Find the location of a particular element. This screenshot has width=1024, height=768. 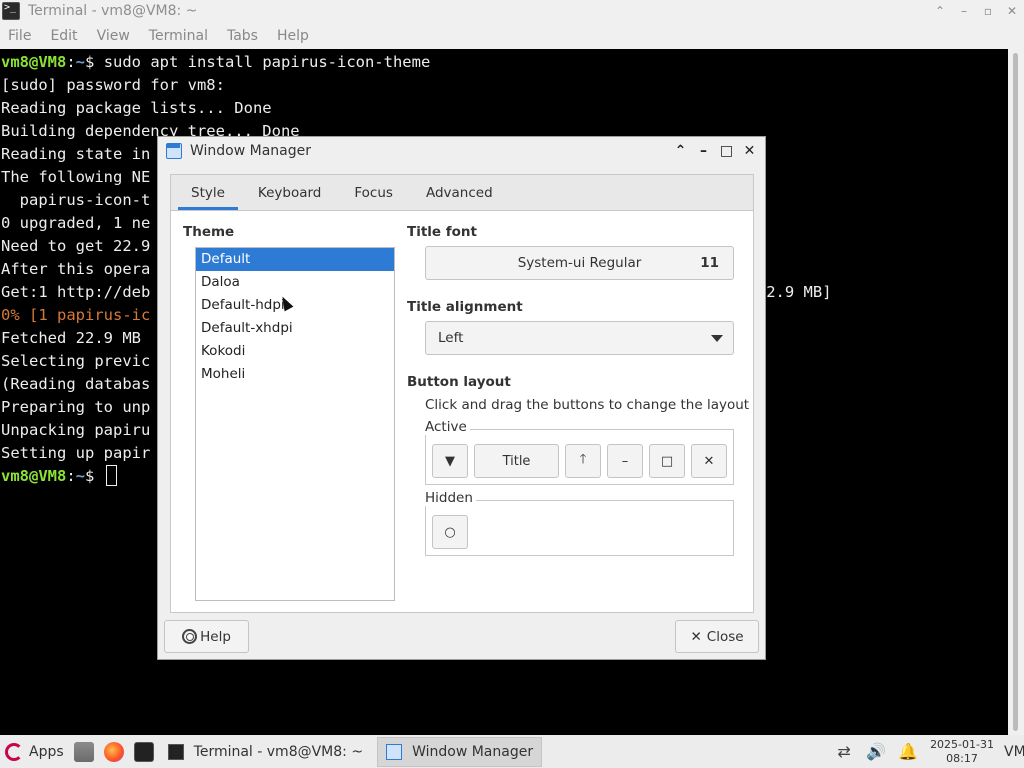

firefox-launcher-icon is located at coordinates (113, 751).